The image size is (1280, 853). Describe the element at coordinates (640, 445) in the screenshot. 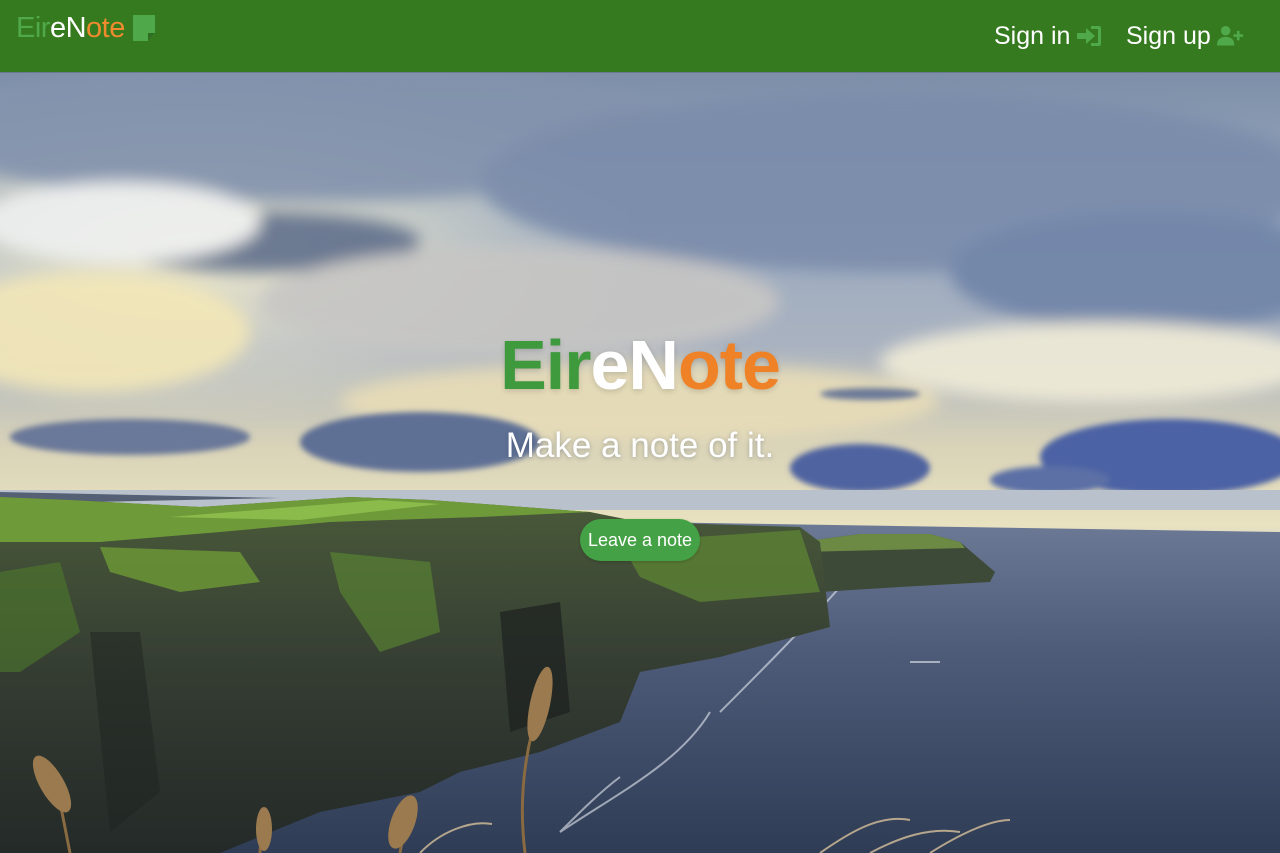

I see `hero-subtitle: Make a note of it.` at that location.